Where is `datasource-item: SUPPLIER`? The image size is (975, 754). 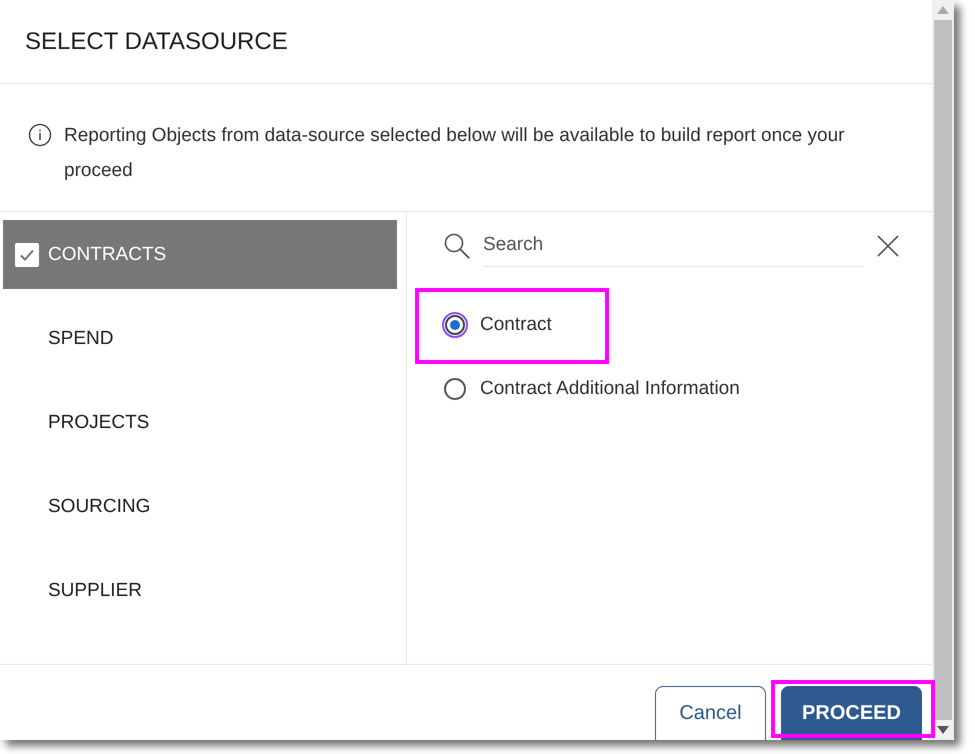 datasource-item: SUPPLIER is located at coordinates (200, 590).